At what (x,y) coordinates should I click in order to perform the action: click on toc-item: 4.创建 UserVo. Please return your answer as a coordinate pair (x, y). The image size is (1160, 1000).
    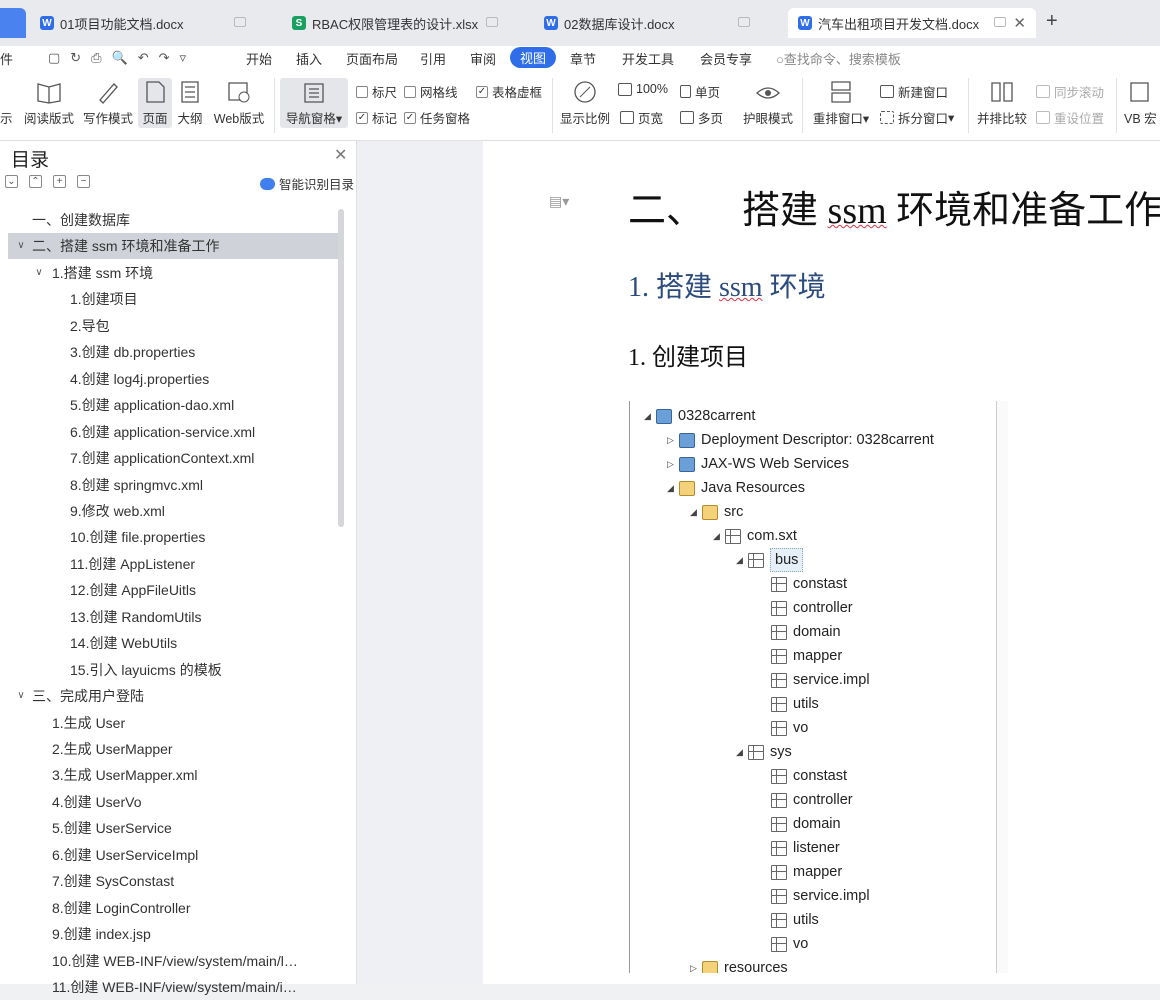
    Looking at the image, I should click on (176, 802).